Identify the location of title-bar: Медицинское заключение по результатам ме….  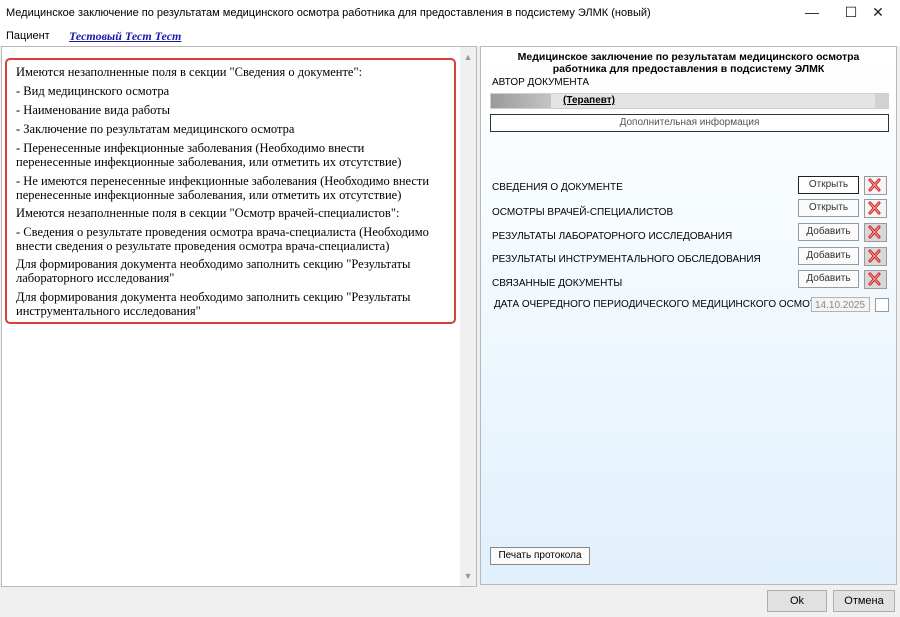
(450, 13).